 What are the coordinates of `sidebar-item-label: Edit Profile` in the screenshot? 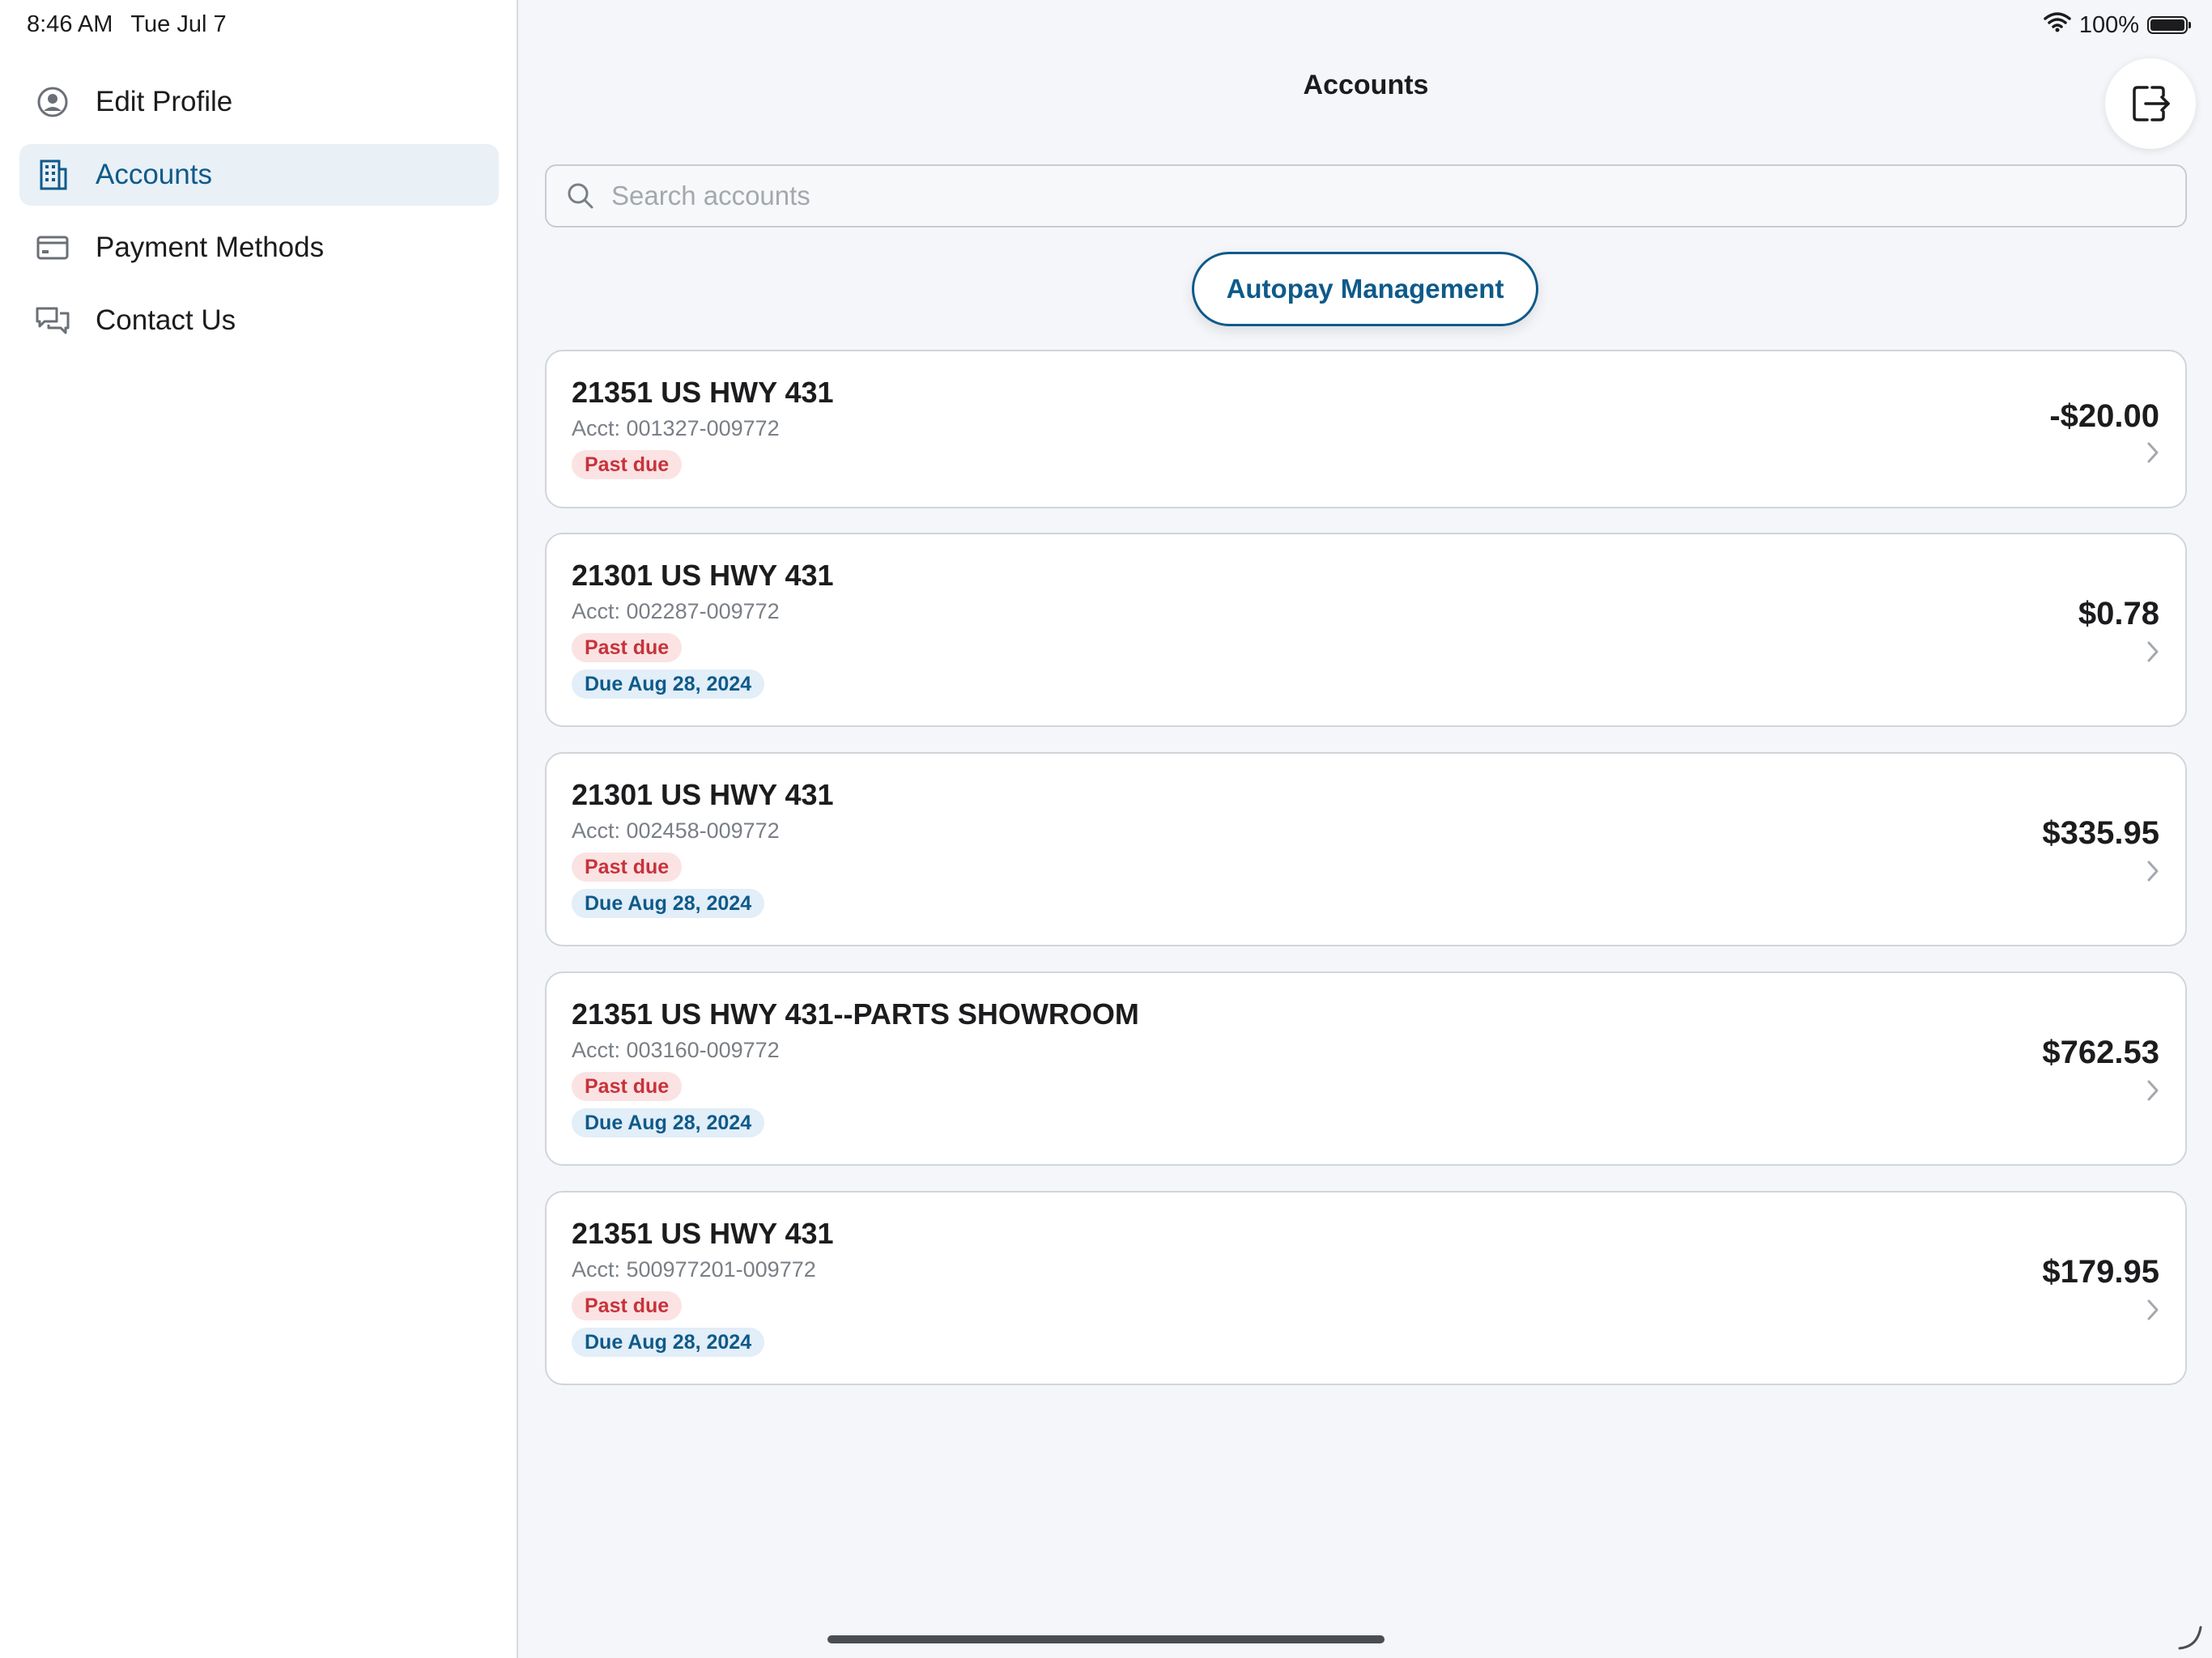 It's located at (164, 101).